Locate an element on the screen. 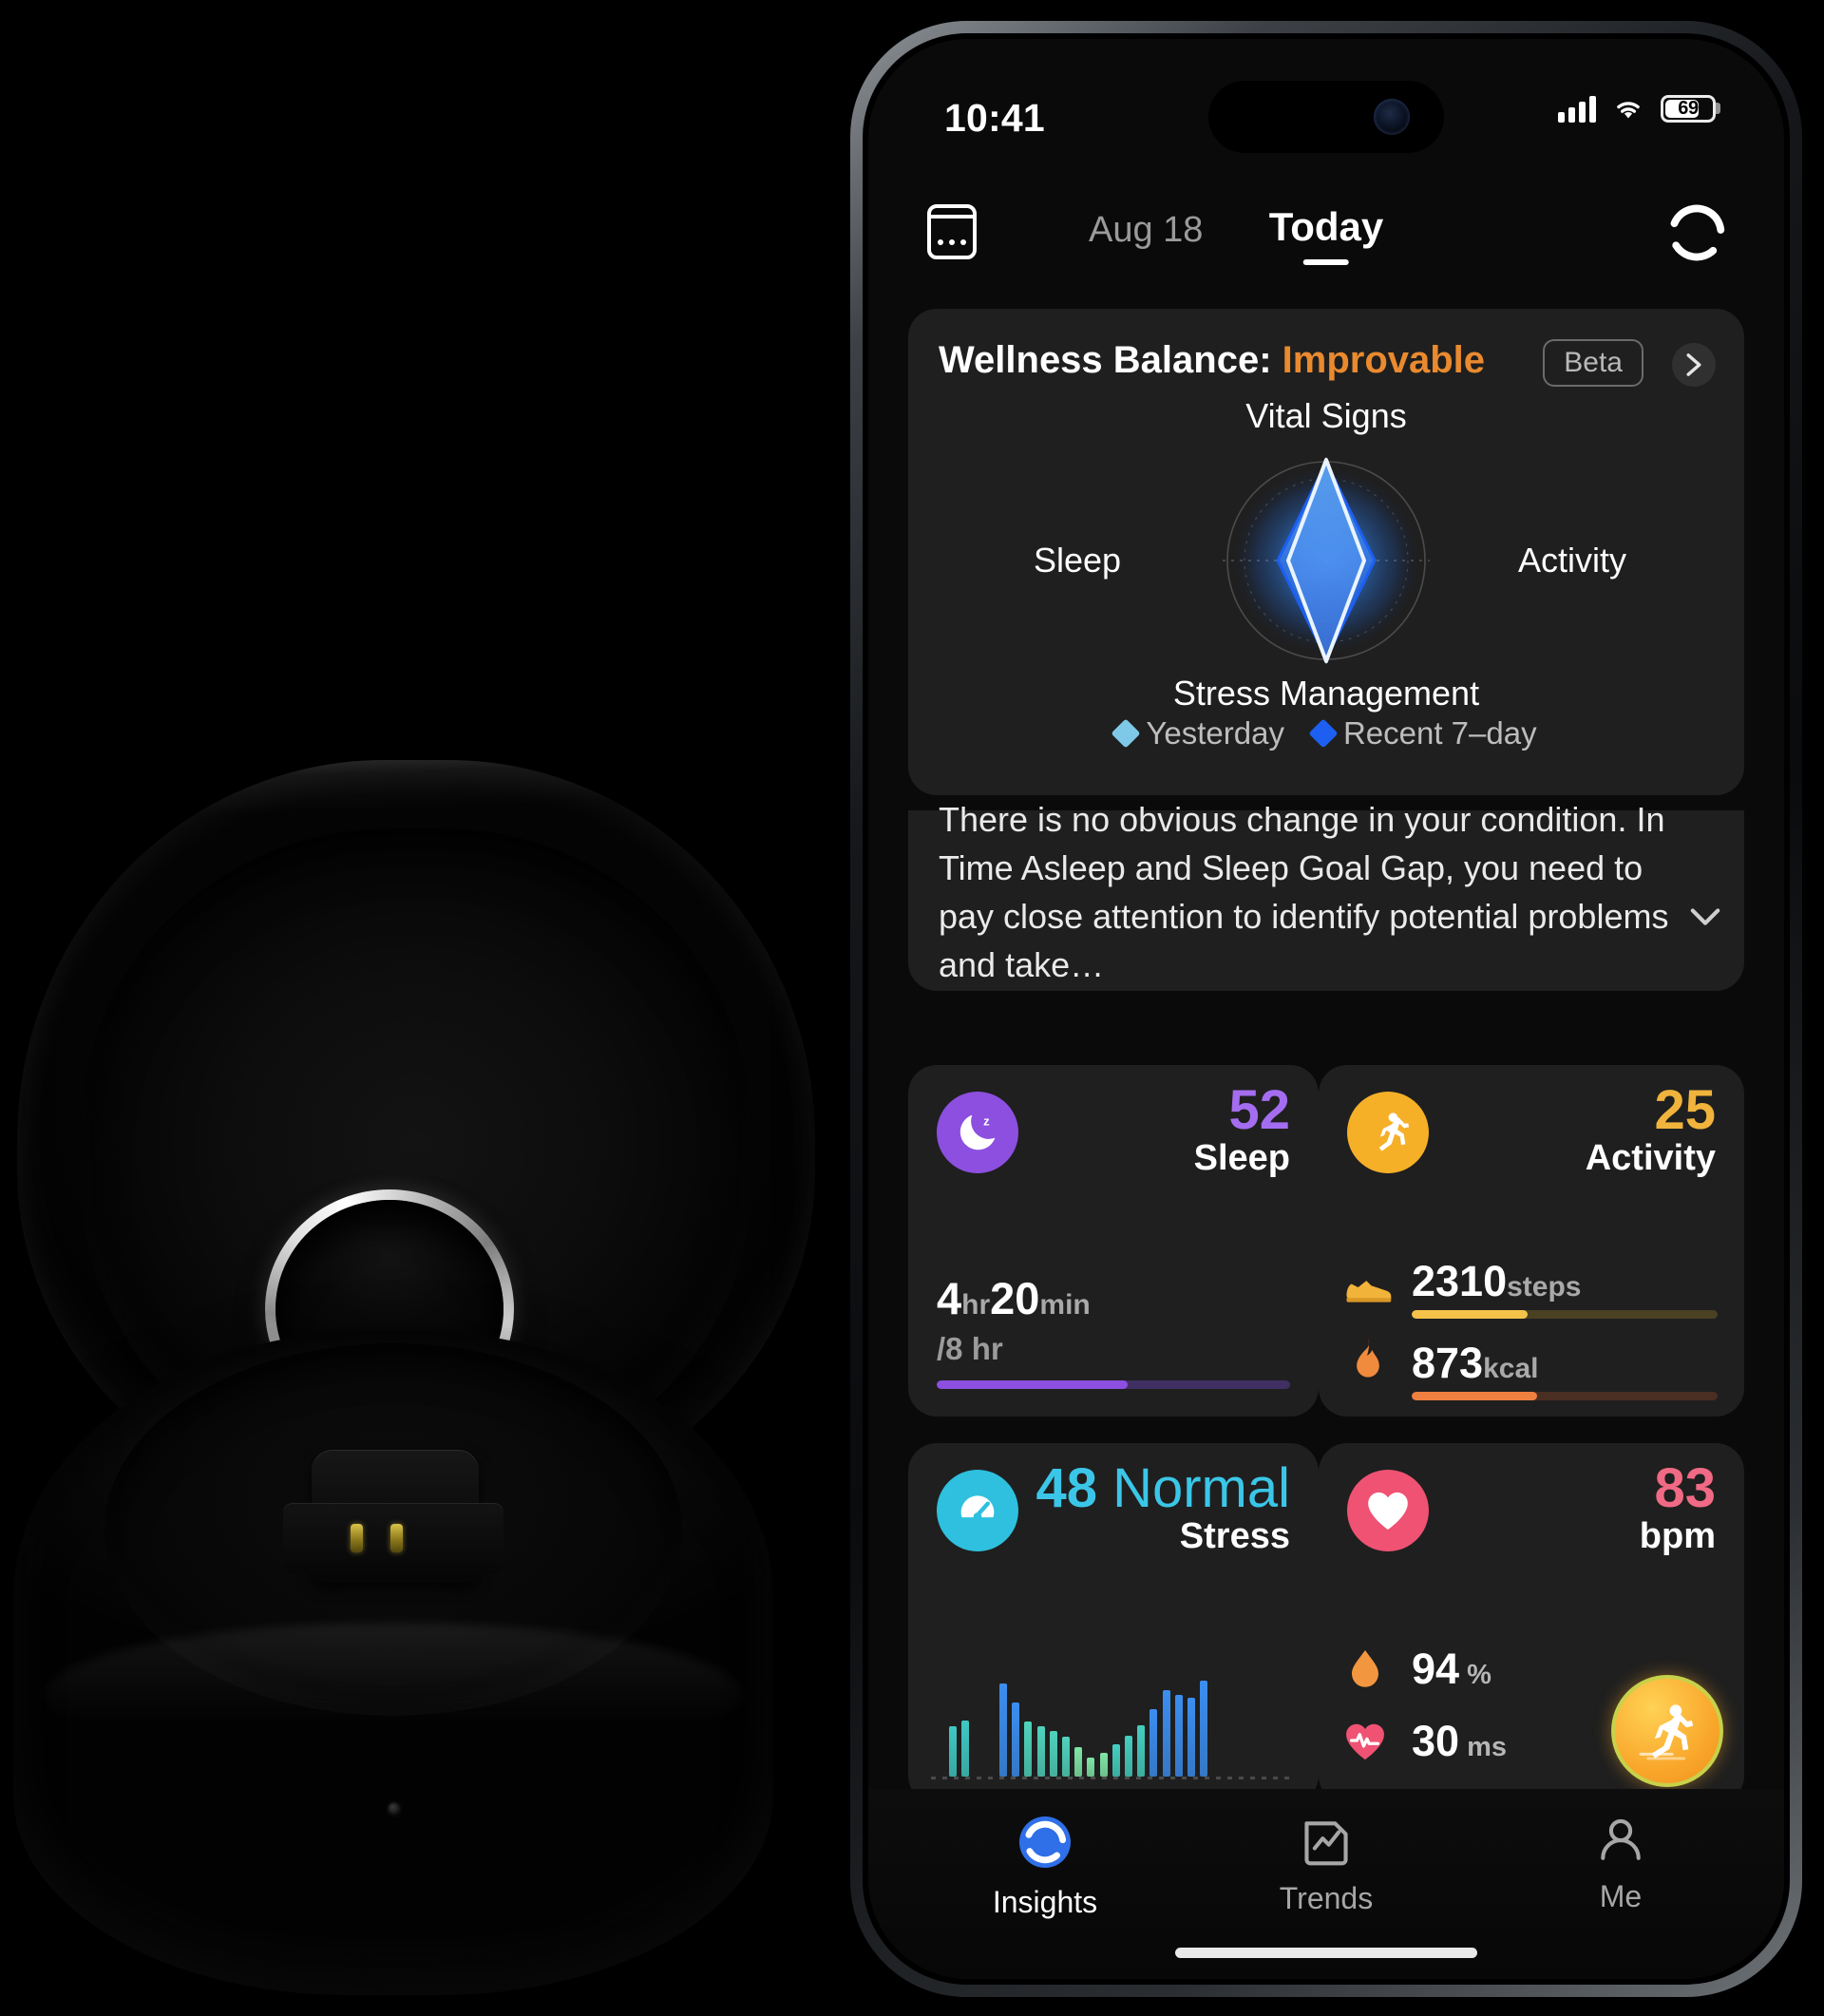  home-indicator is located at coordinates (1326, 1953).